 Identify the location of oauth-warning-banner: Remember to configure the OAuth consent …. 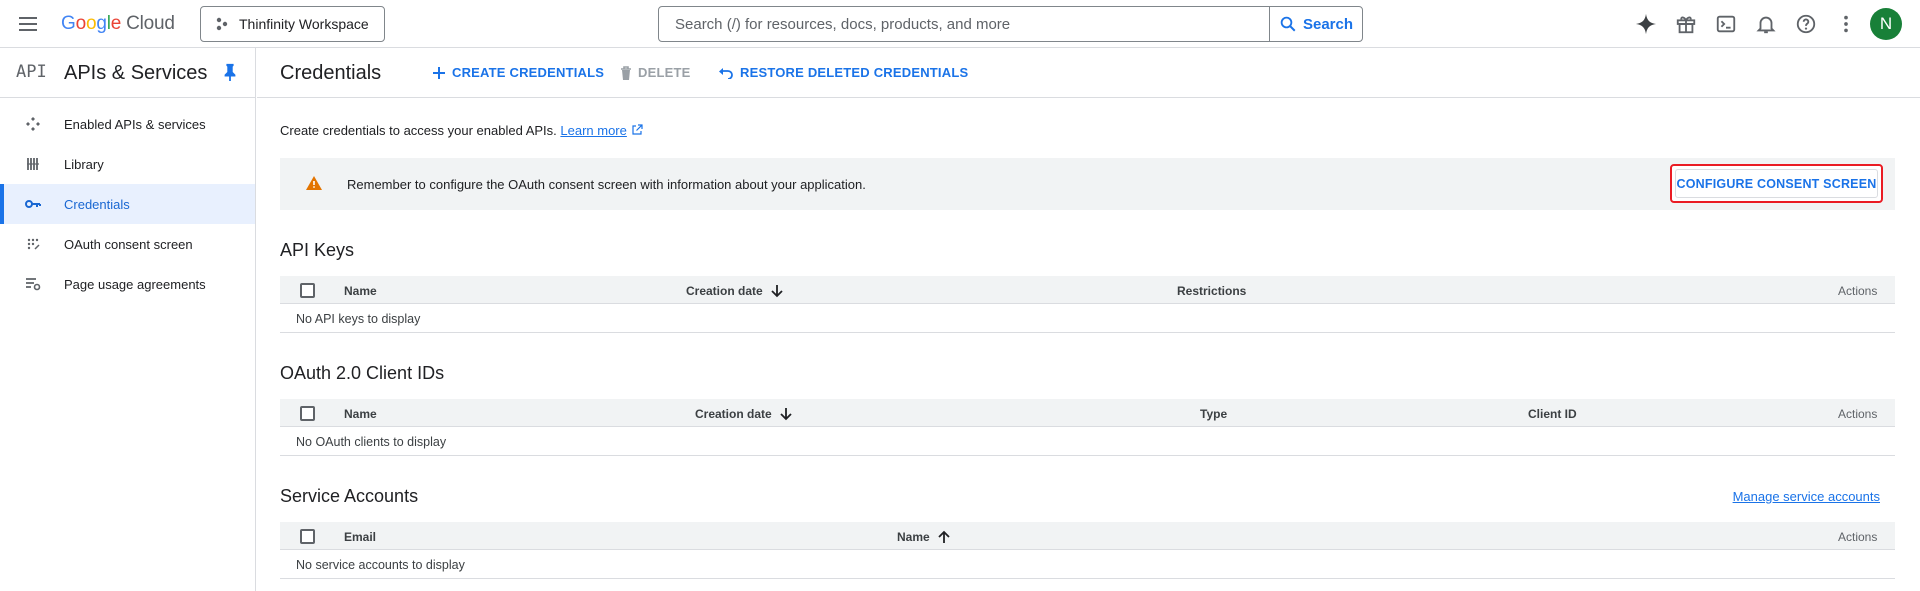
(1087, 184).